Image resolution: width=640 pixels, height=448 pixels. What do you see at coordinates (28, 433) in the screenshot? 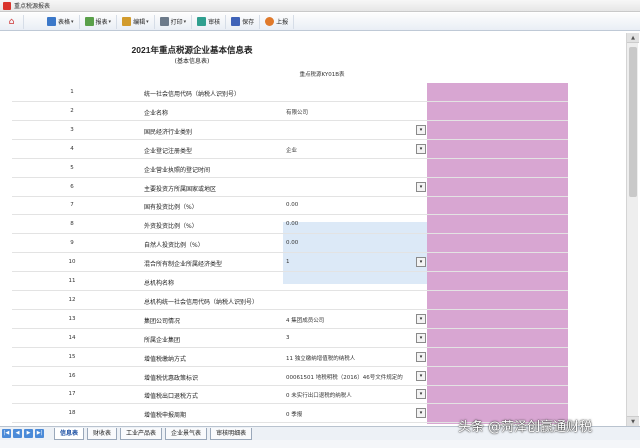
I see `next-sheet-icon: ▶` at bounding box center [28, 433].